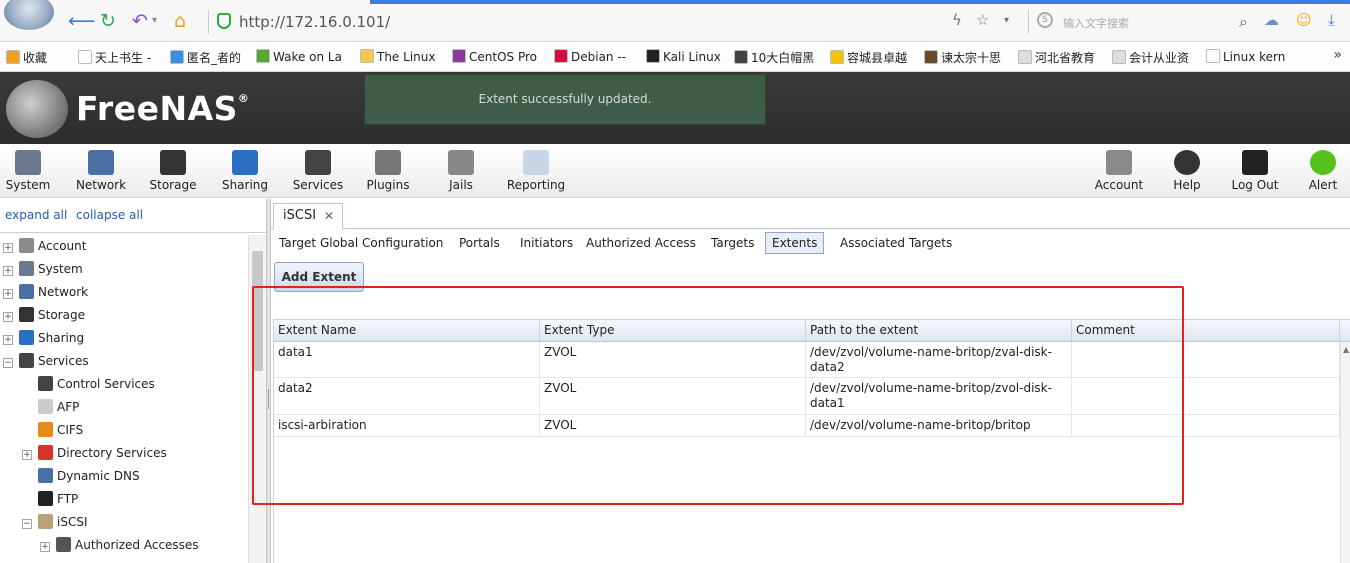 The height and width of the screenshot is (563, 1350). What do you see at coordinates (61, 315) in the screenshot?
I see `tree-item-label: Storage` at bounding box center [61, 315].